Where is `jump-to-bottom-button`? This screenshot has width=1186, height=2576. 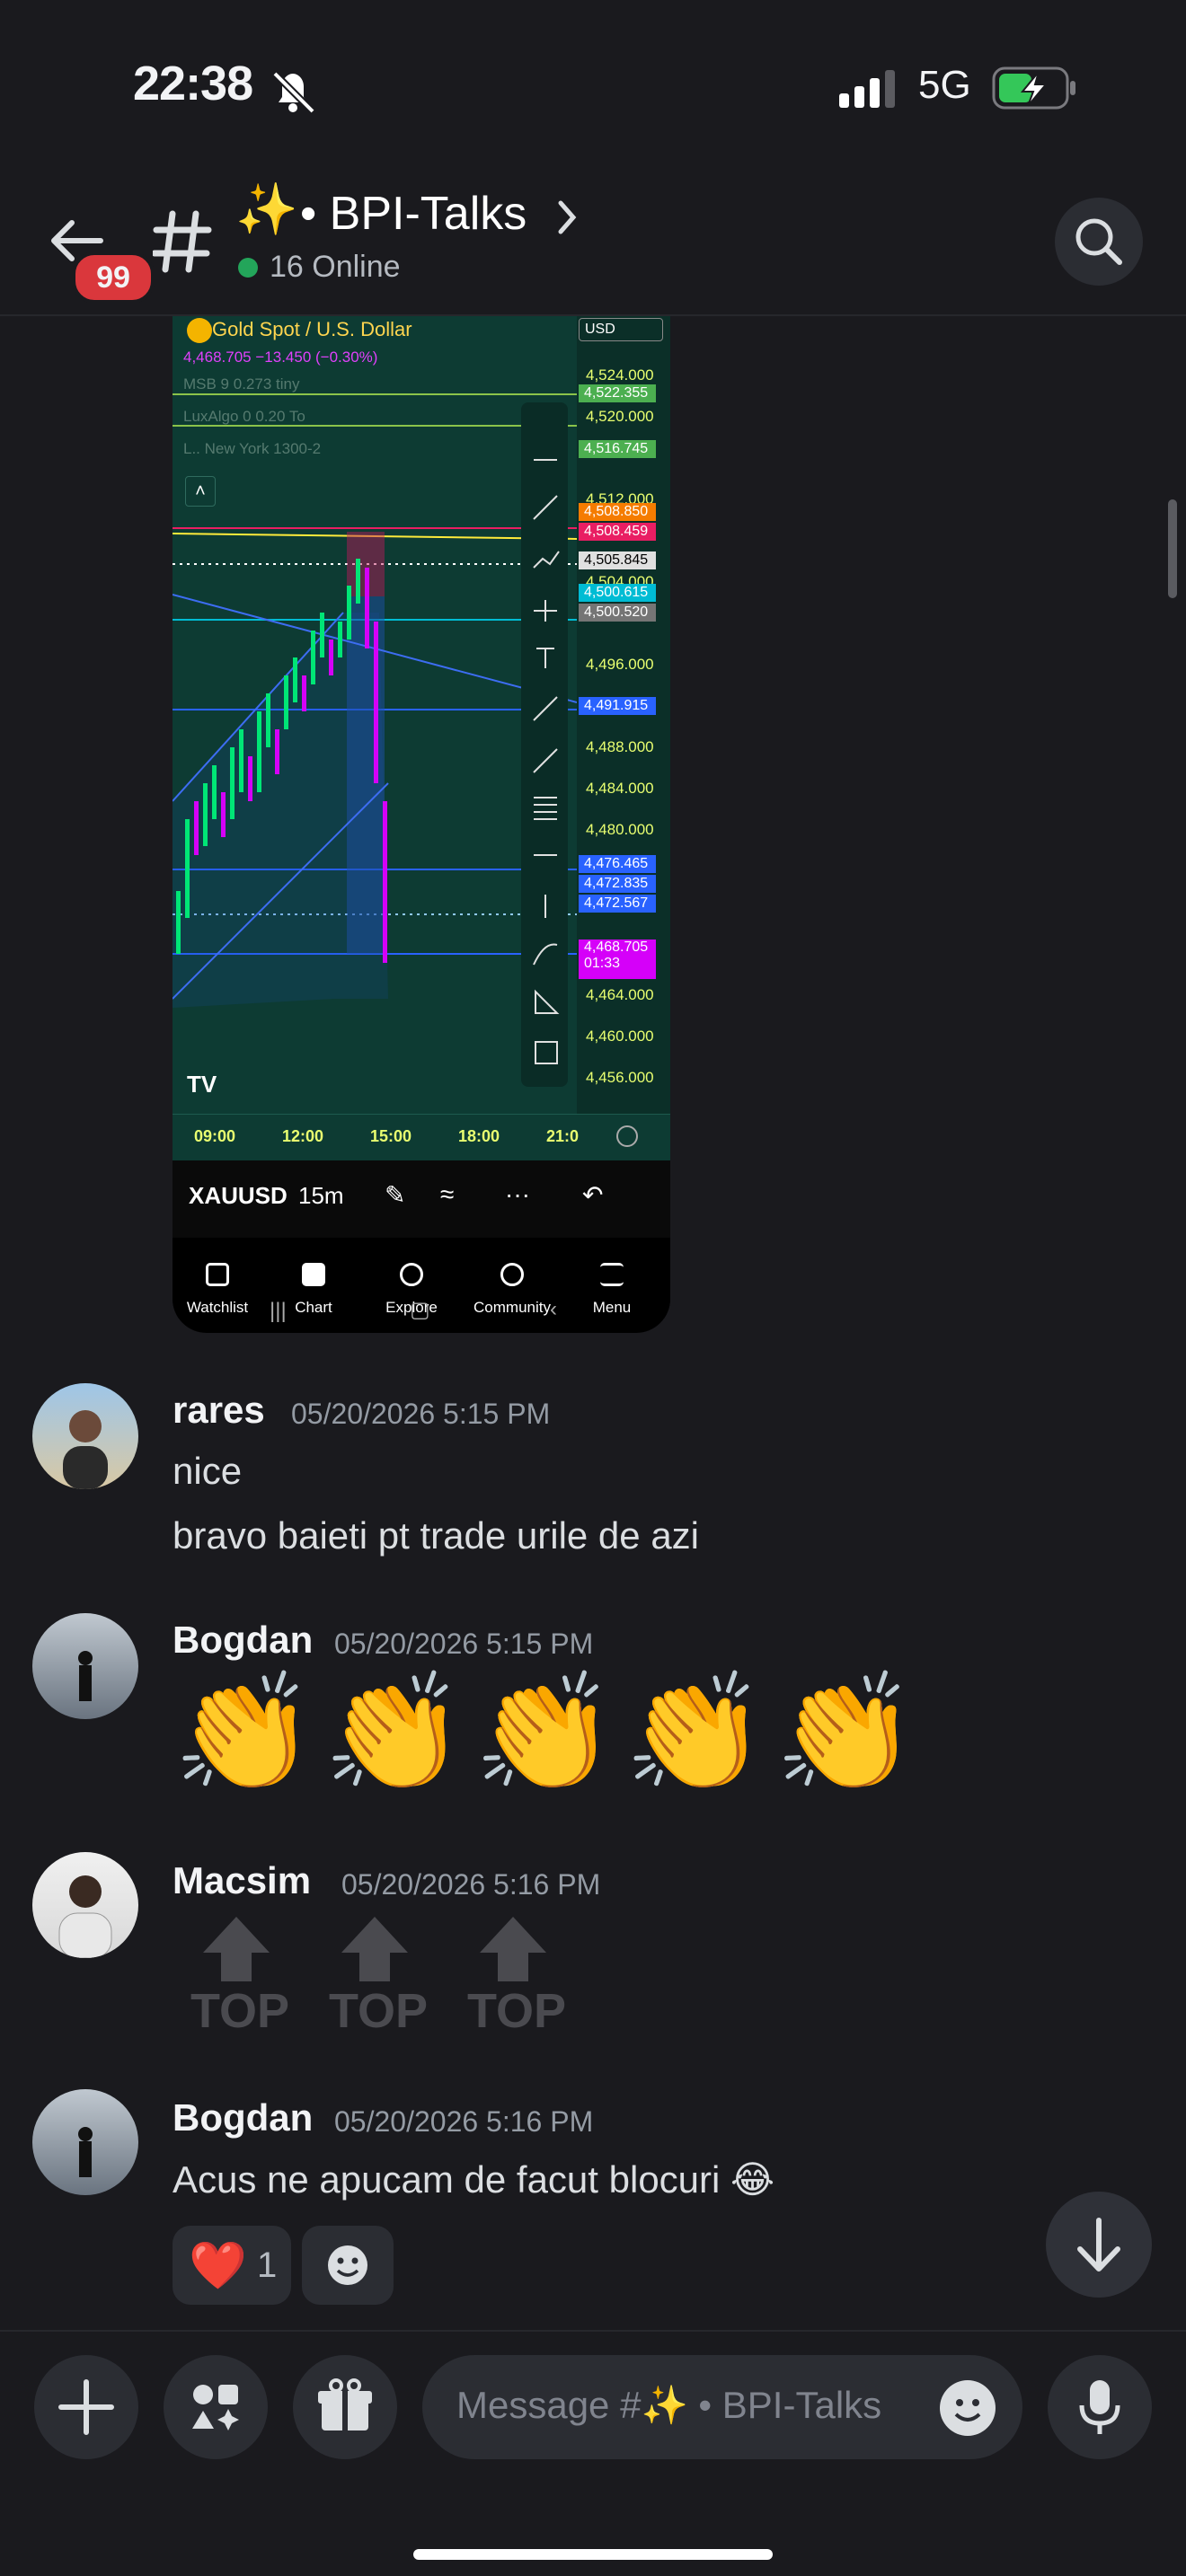
jump-to-bottom-button is located at coordinates (1099, 2245).